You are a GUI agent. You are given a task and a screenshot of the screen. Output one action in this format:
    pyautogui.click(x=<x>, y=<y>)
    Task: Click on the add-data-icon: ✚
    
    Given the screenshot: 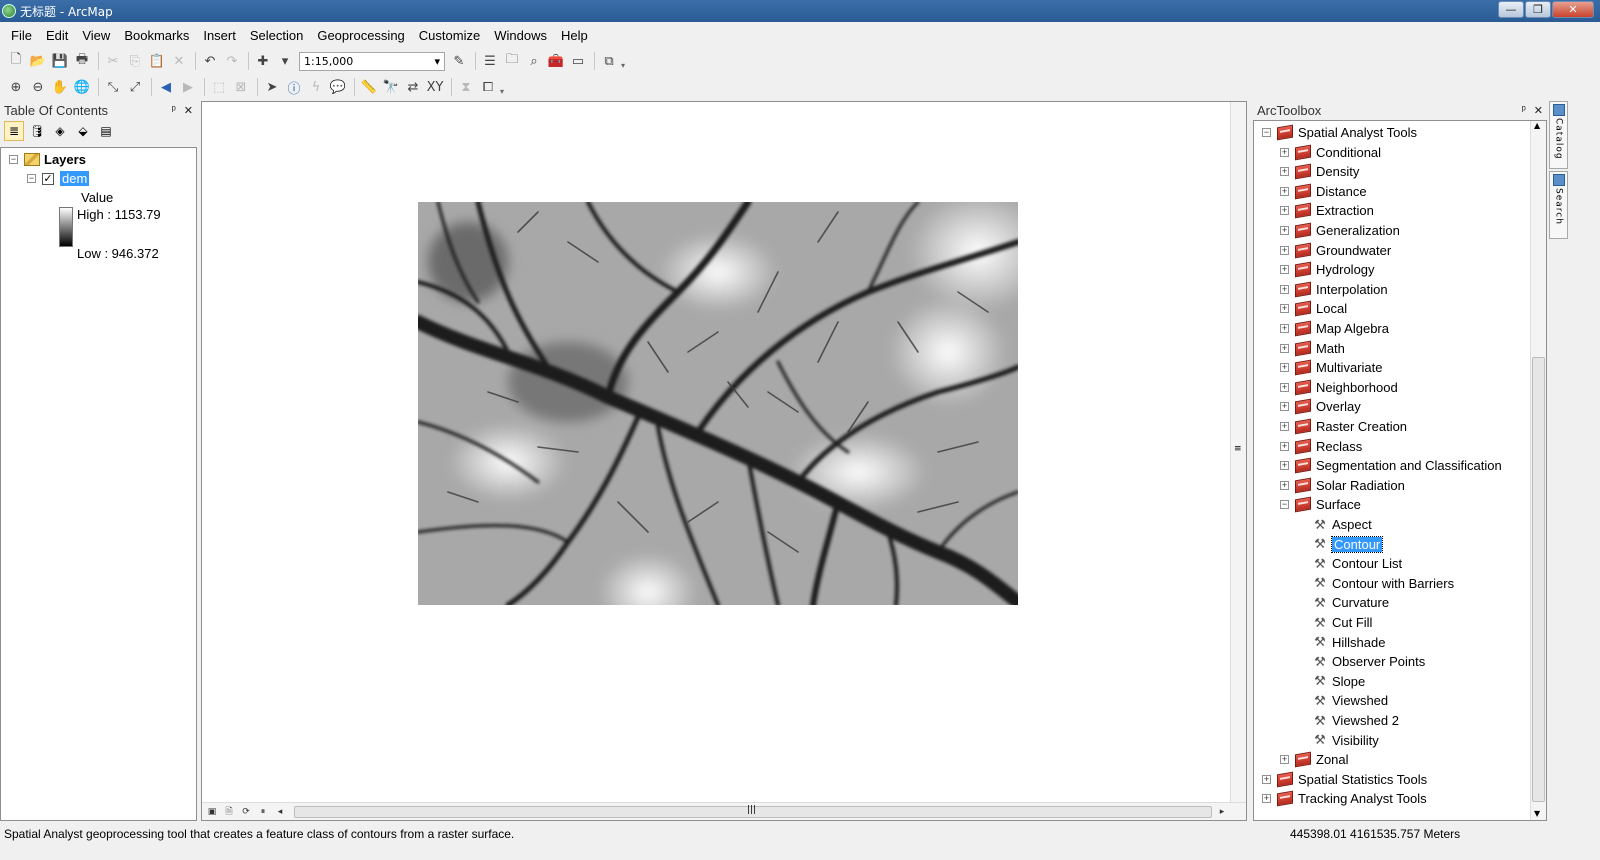 What is the action you would take?
    pyautogui.click(x=263, y=61)
    